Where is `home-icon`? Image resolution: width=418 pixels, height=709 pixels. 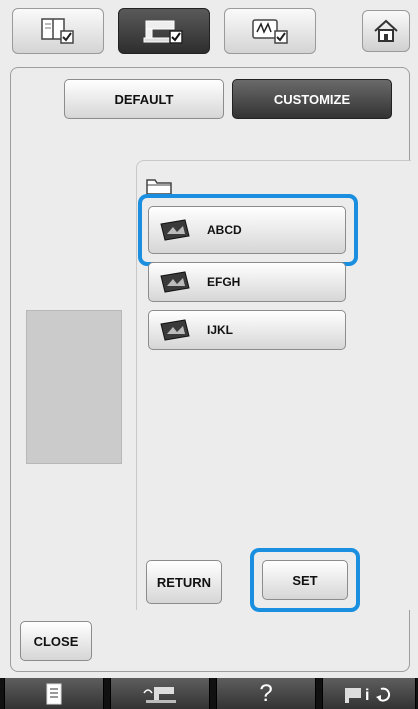
home-icon is located at coordinates (386, 30).